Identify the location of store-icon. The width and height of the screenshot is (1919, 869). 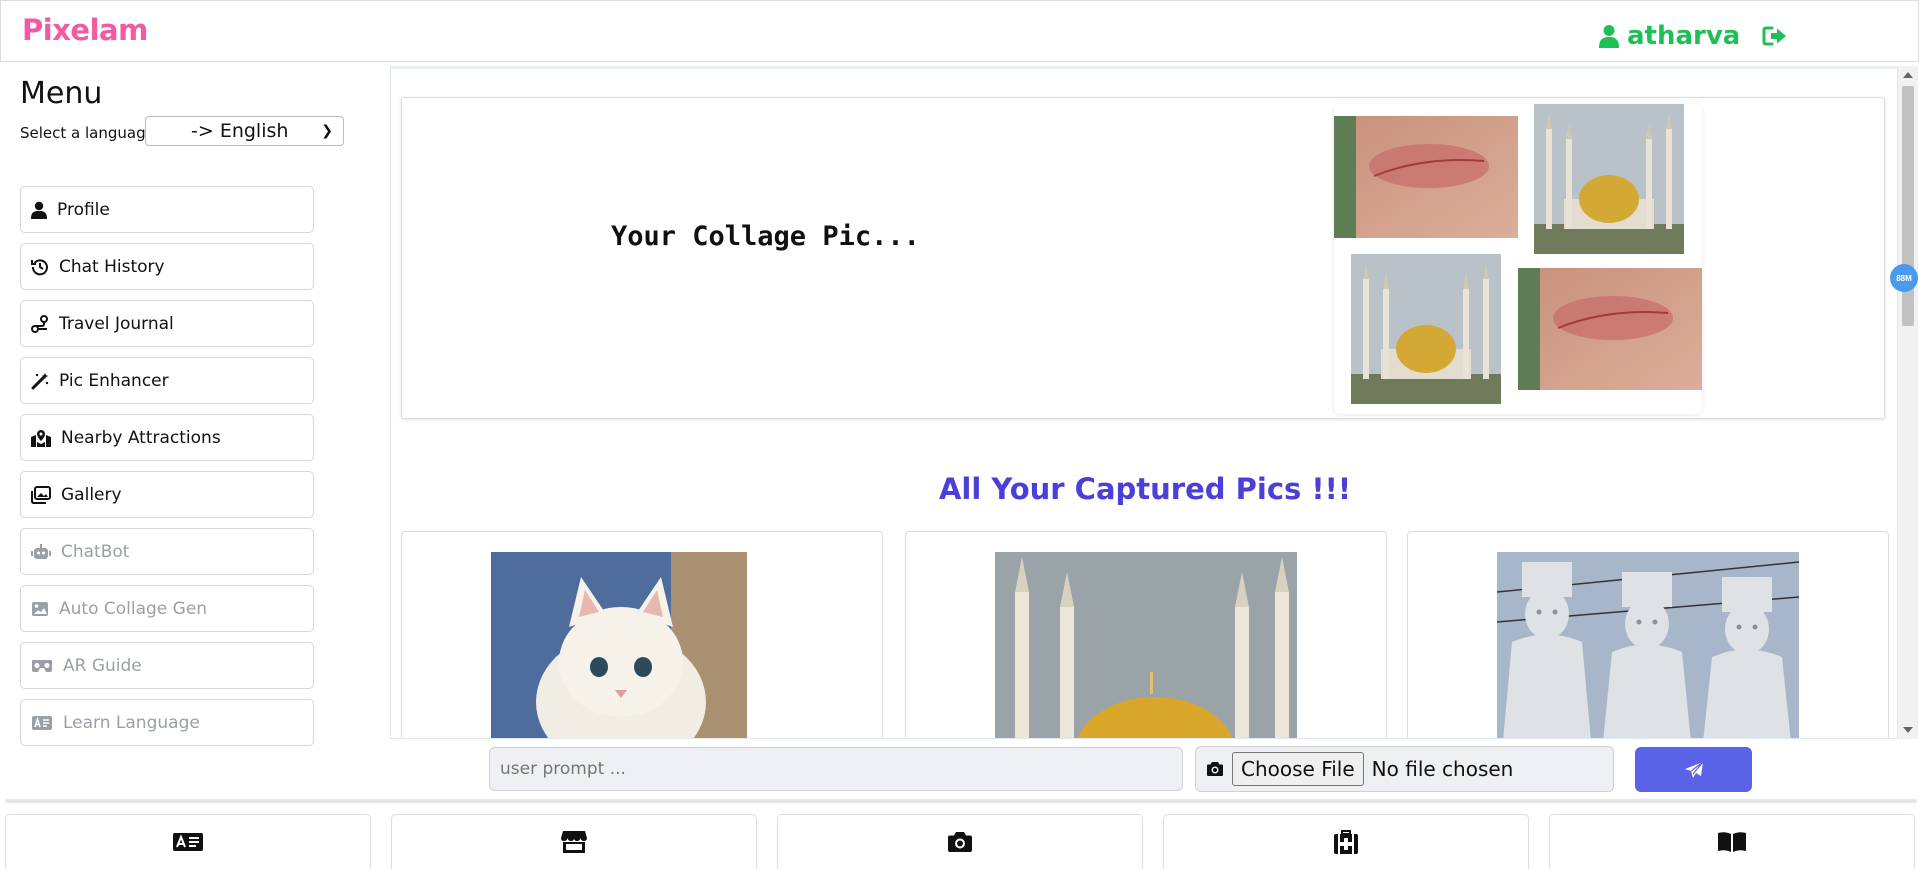
(574, 842).